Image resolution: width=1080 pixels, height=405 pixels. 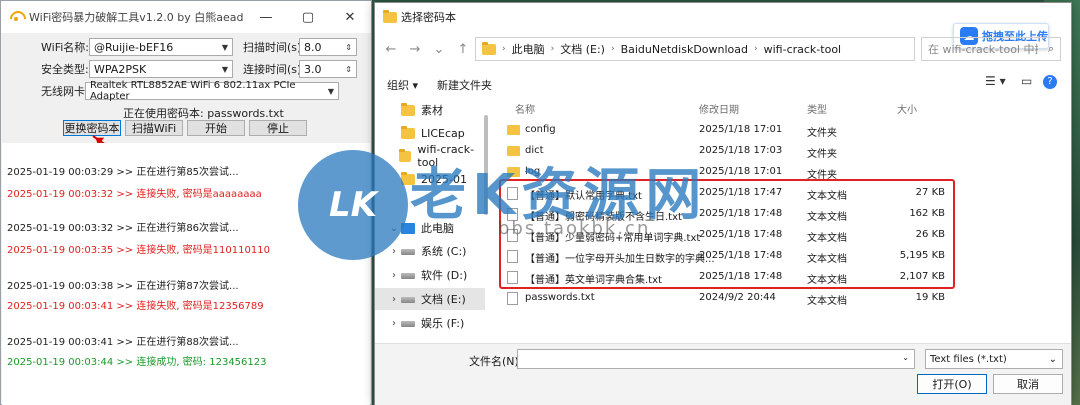 What do you see at coordinates (134, 47) in the screenshot?
I see `wifi-name-value: @Ruijie-bEF16` at bounding box center [134, 47].